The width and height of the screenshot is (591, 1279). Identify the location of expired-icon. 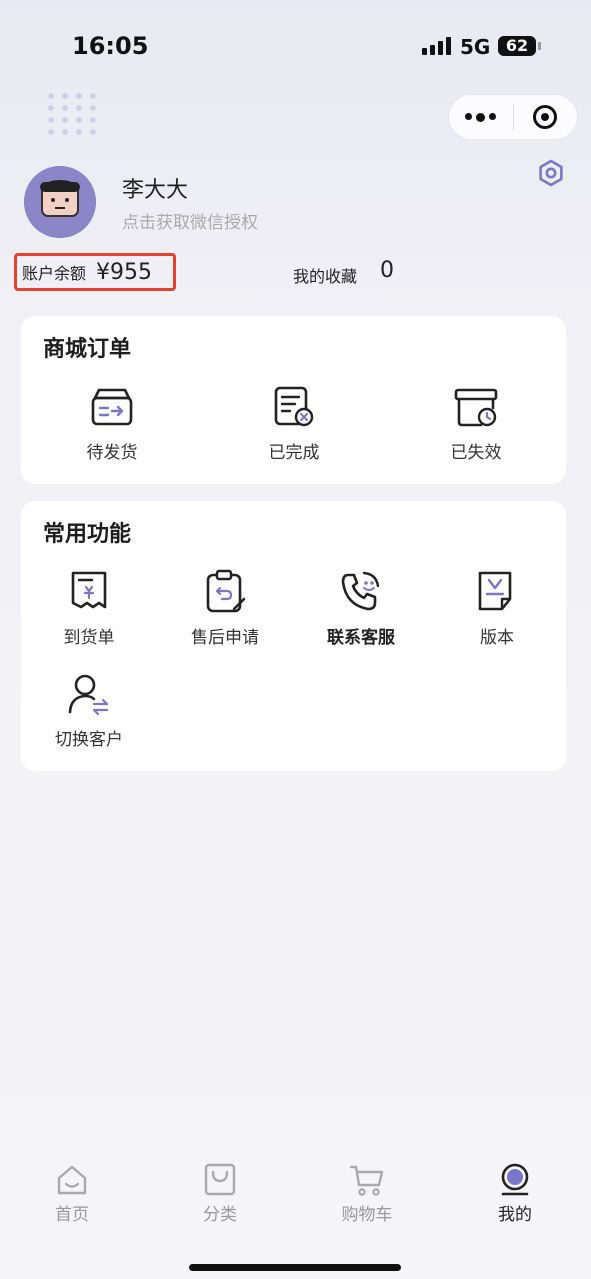
(476, 407).